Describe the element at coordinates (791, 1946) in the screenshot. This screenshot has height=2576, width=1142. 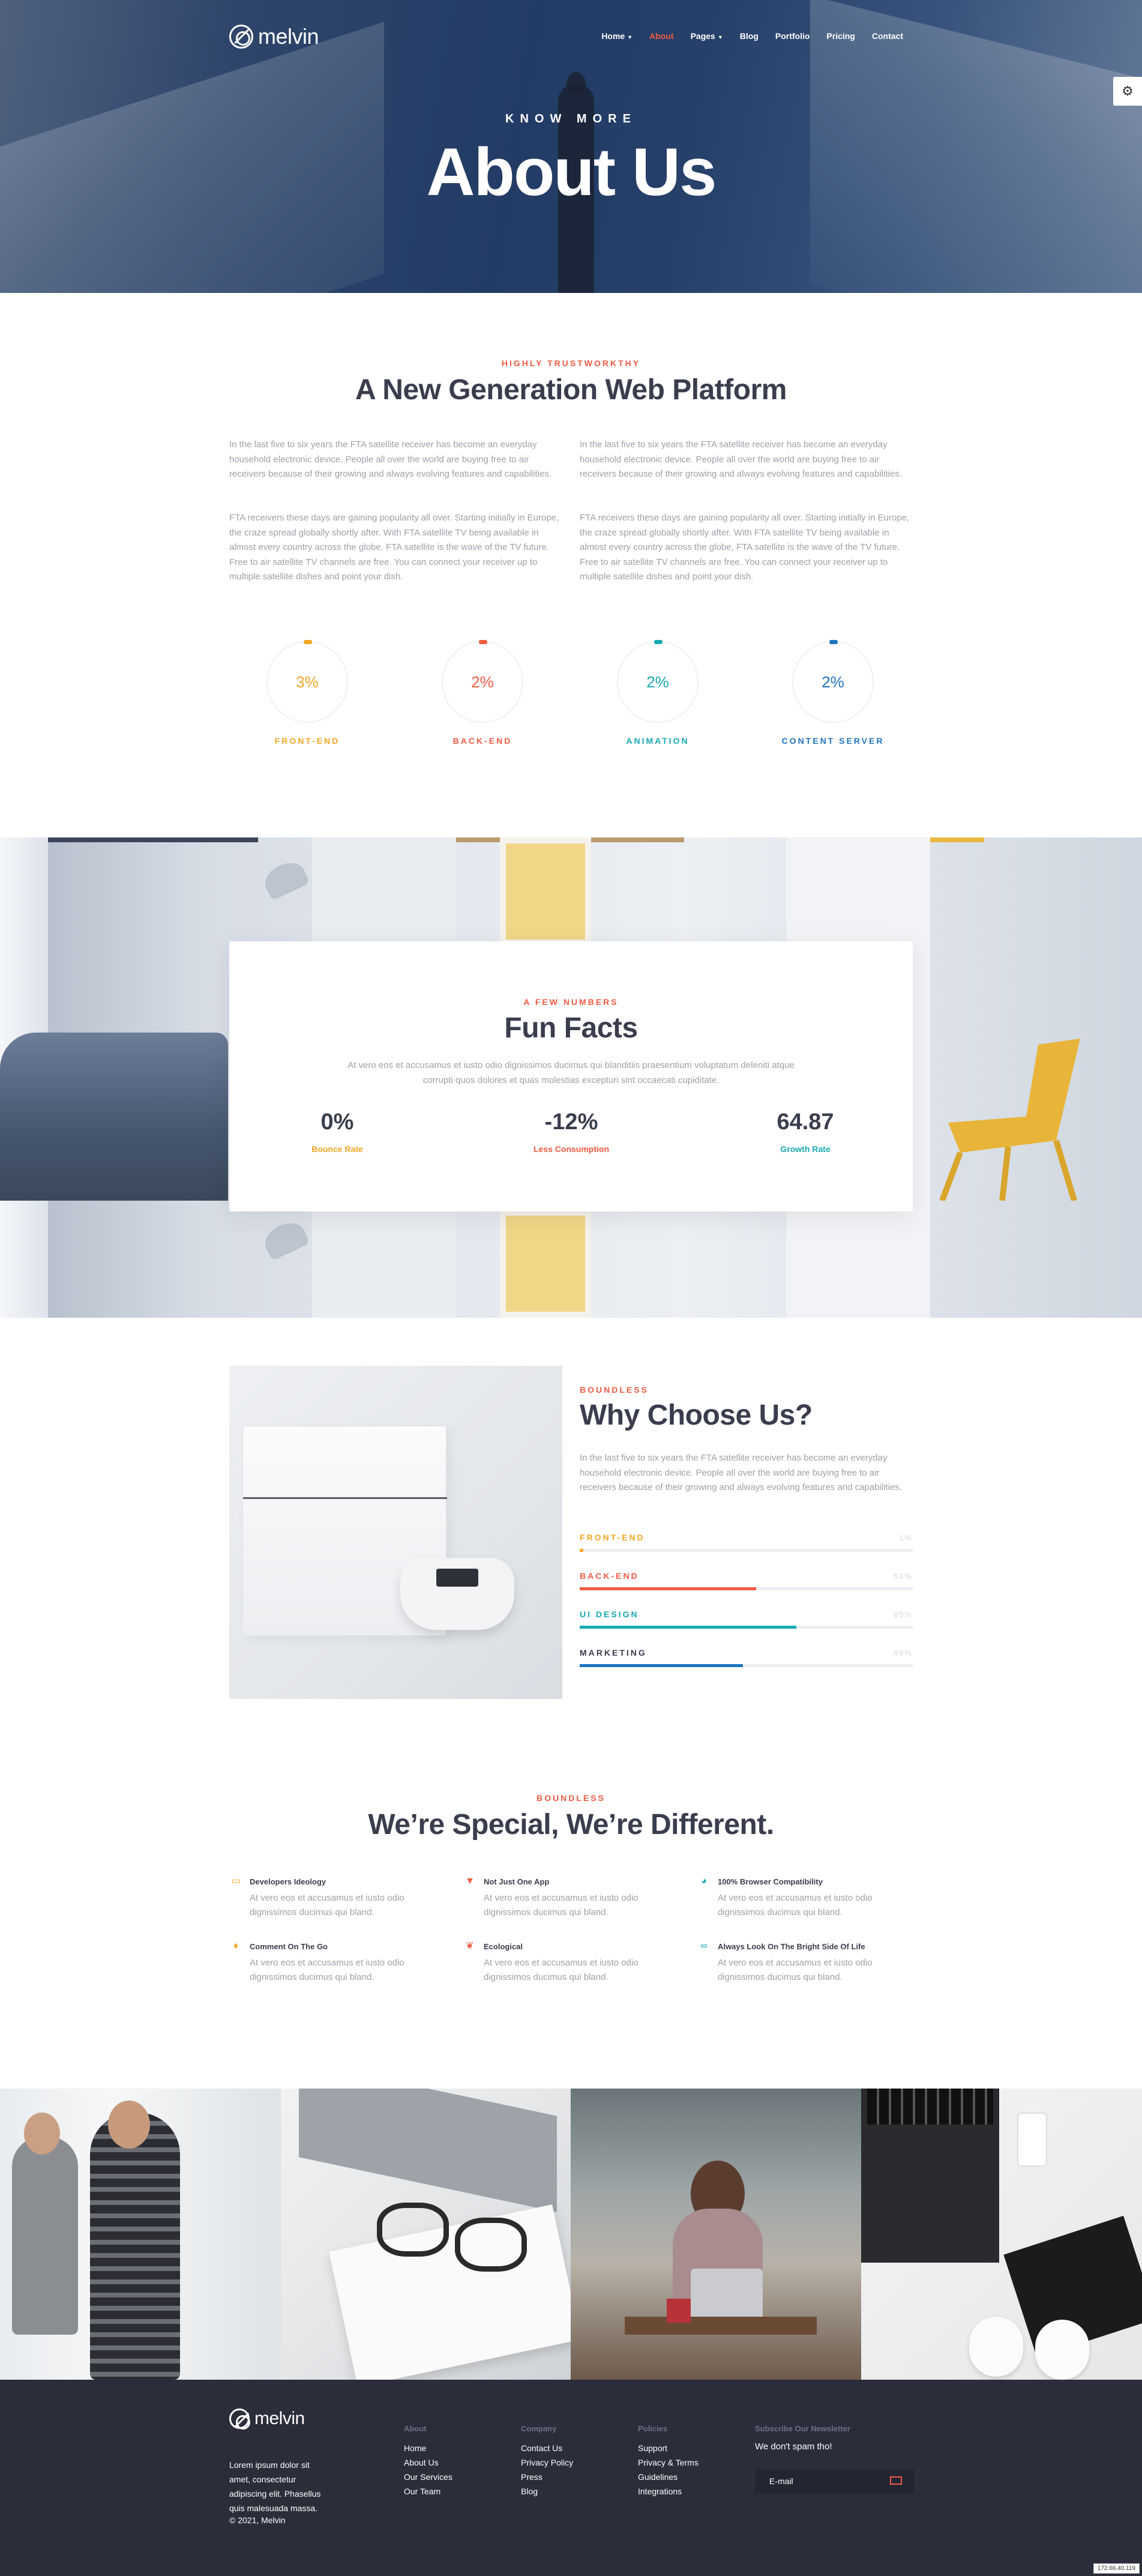
I see `feature-title: Always Look On The Bright Side Of Life` at that location.